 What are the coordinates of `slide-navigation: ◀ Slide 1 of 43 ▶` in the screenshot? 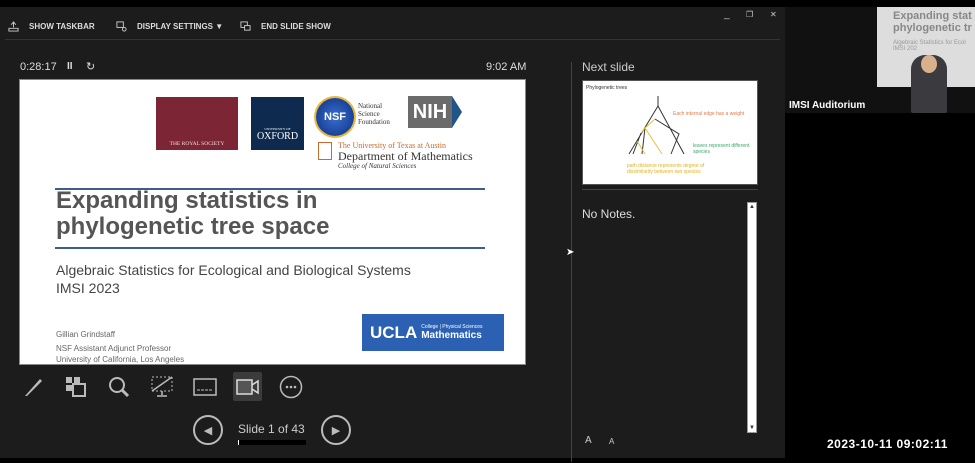 It's located at (273, 435).